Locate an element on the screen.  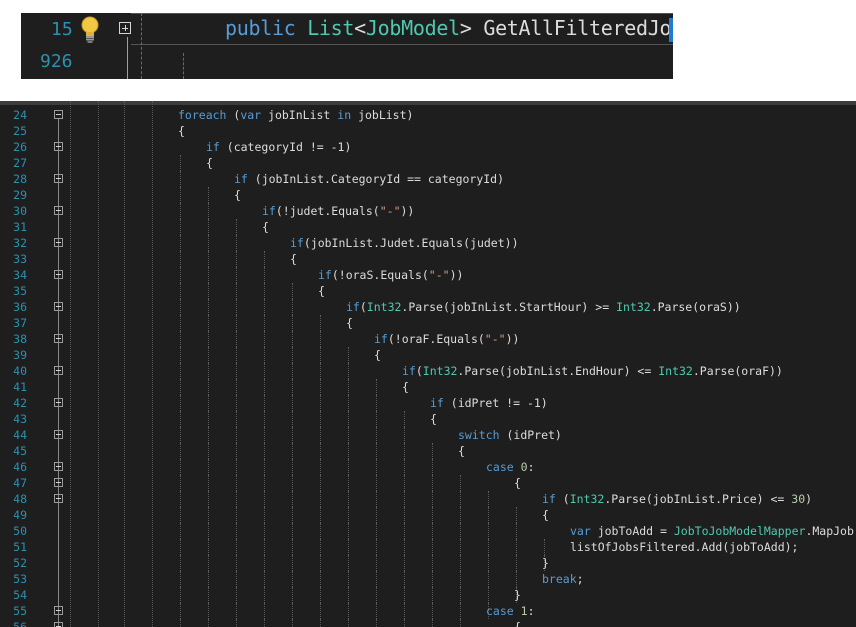
code-line: 32 if(jobInList.Judet.Equals(judet)) is located at coordinates (428, 243).